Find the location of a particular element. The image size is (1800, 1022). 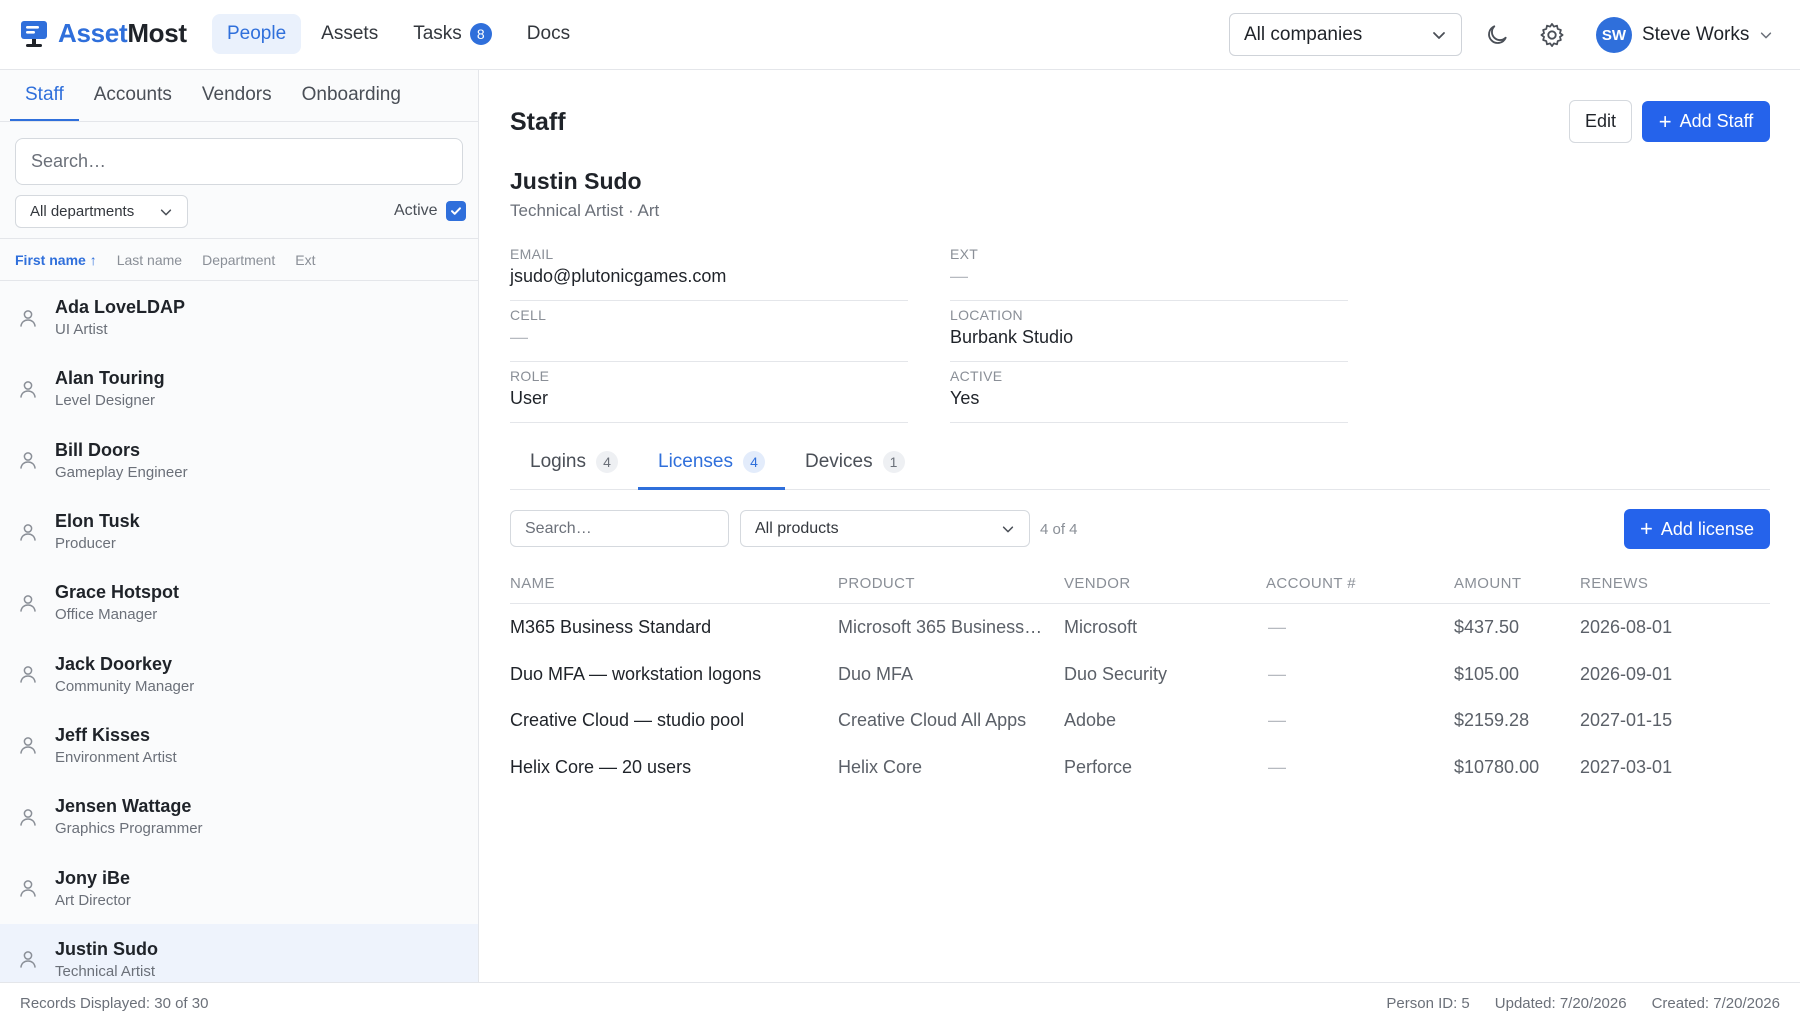

license-name: Duo MFA — workstation logons is located at coordinates (636, 673).